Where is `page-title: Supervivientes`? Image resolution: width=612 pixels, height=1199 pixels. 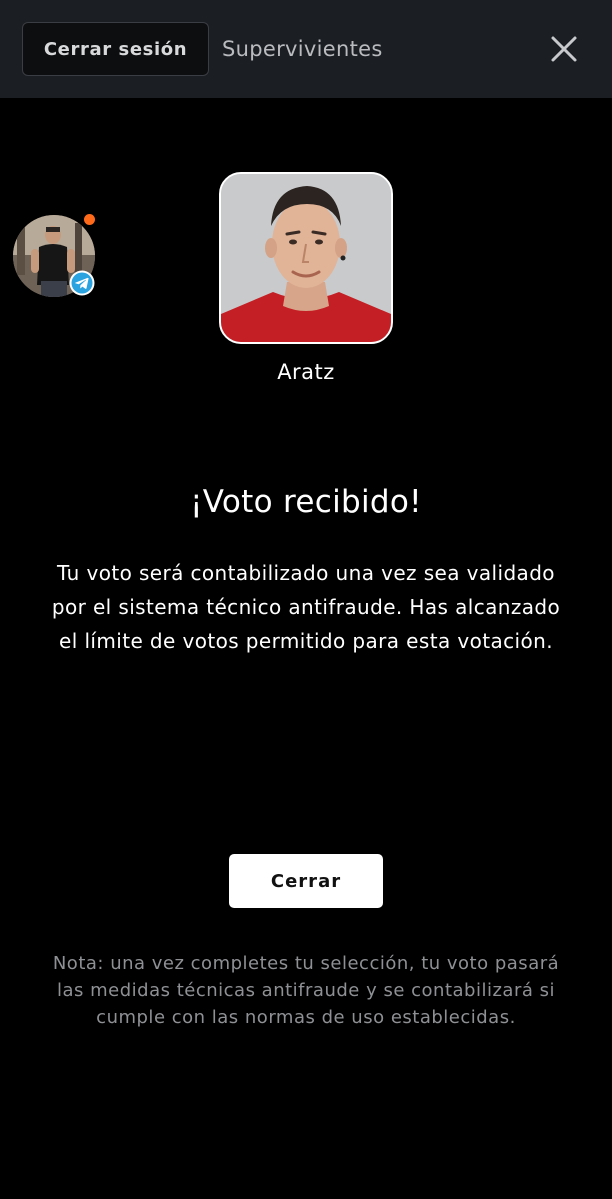
page-title: Supervivientes is located at coordinates (302, 49).